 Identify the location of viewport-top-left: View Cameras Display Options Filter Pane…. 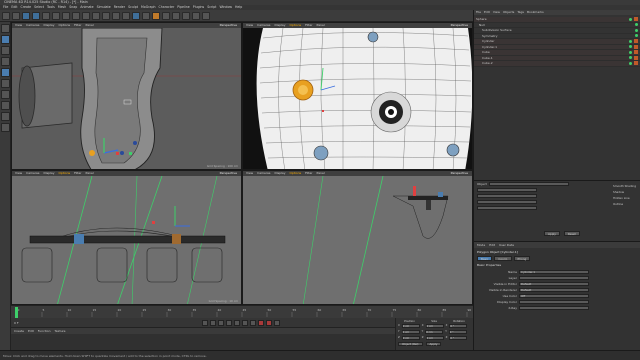
(126, 96).